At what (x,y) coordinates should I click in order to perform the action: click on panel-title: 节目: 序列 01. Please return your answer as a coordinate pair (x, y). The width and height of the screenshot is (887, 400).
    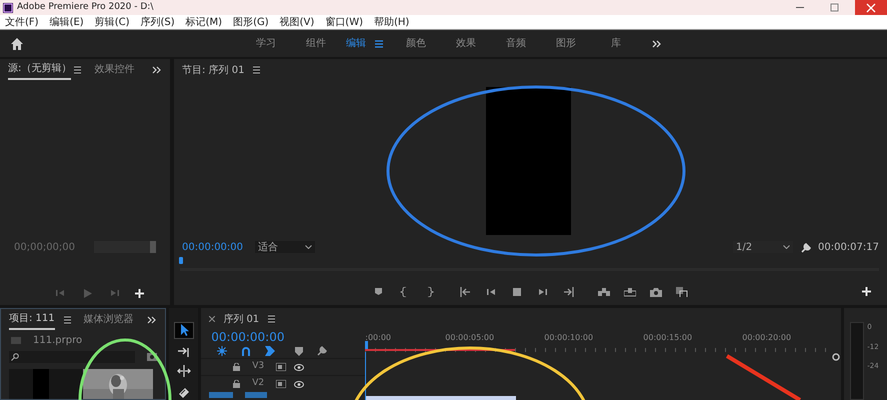
    Looking at the image, I should click on (213, 71).